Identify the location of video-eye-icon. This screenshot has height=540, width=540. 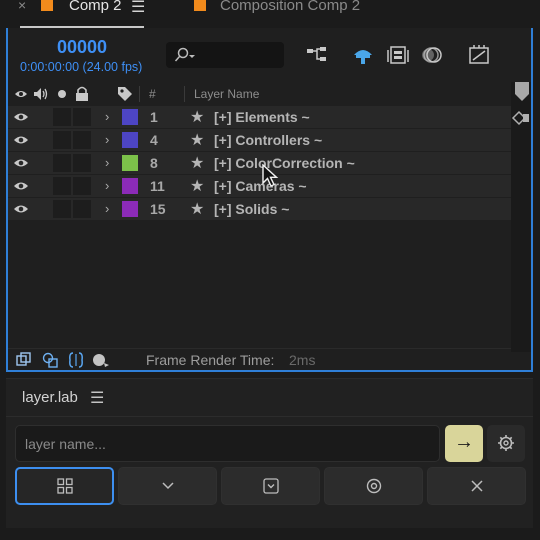
(21, 94).